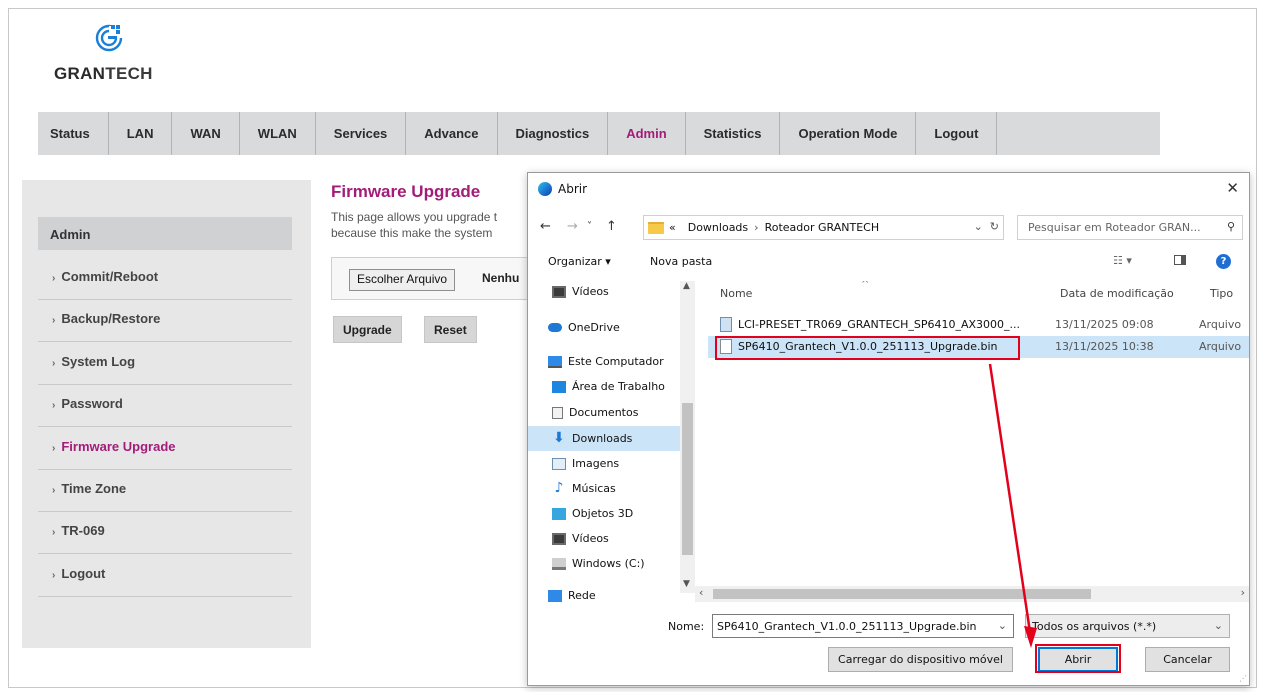  Describe the element at coordinates (726, 324) in the screenshot. I see `document-icon` at that location.